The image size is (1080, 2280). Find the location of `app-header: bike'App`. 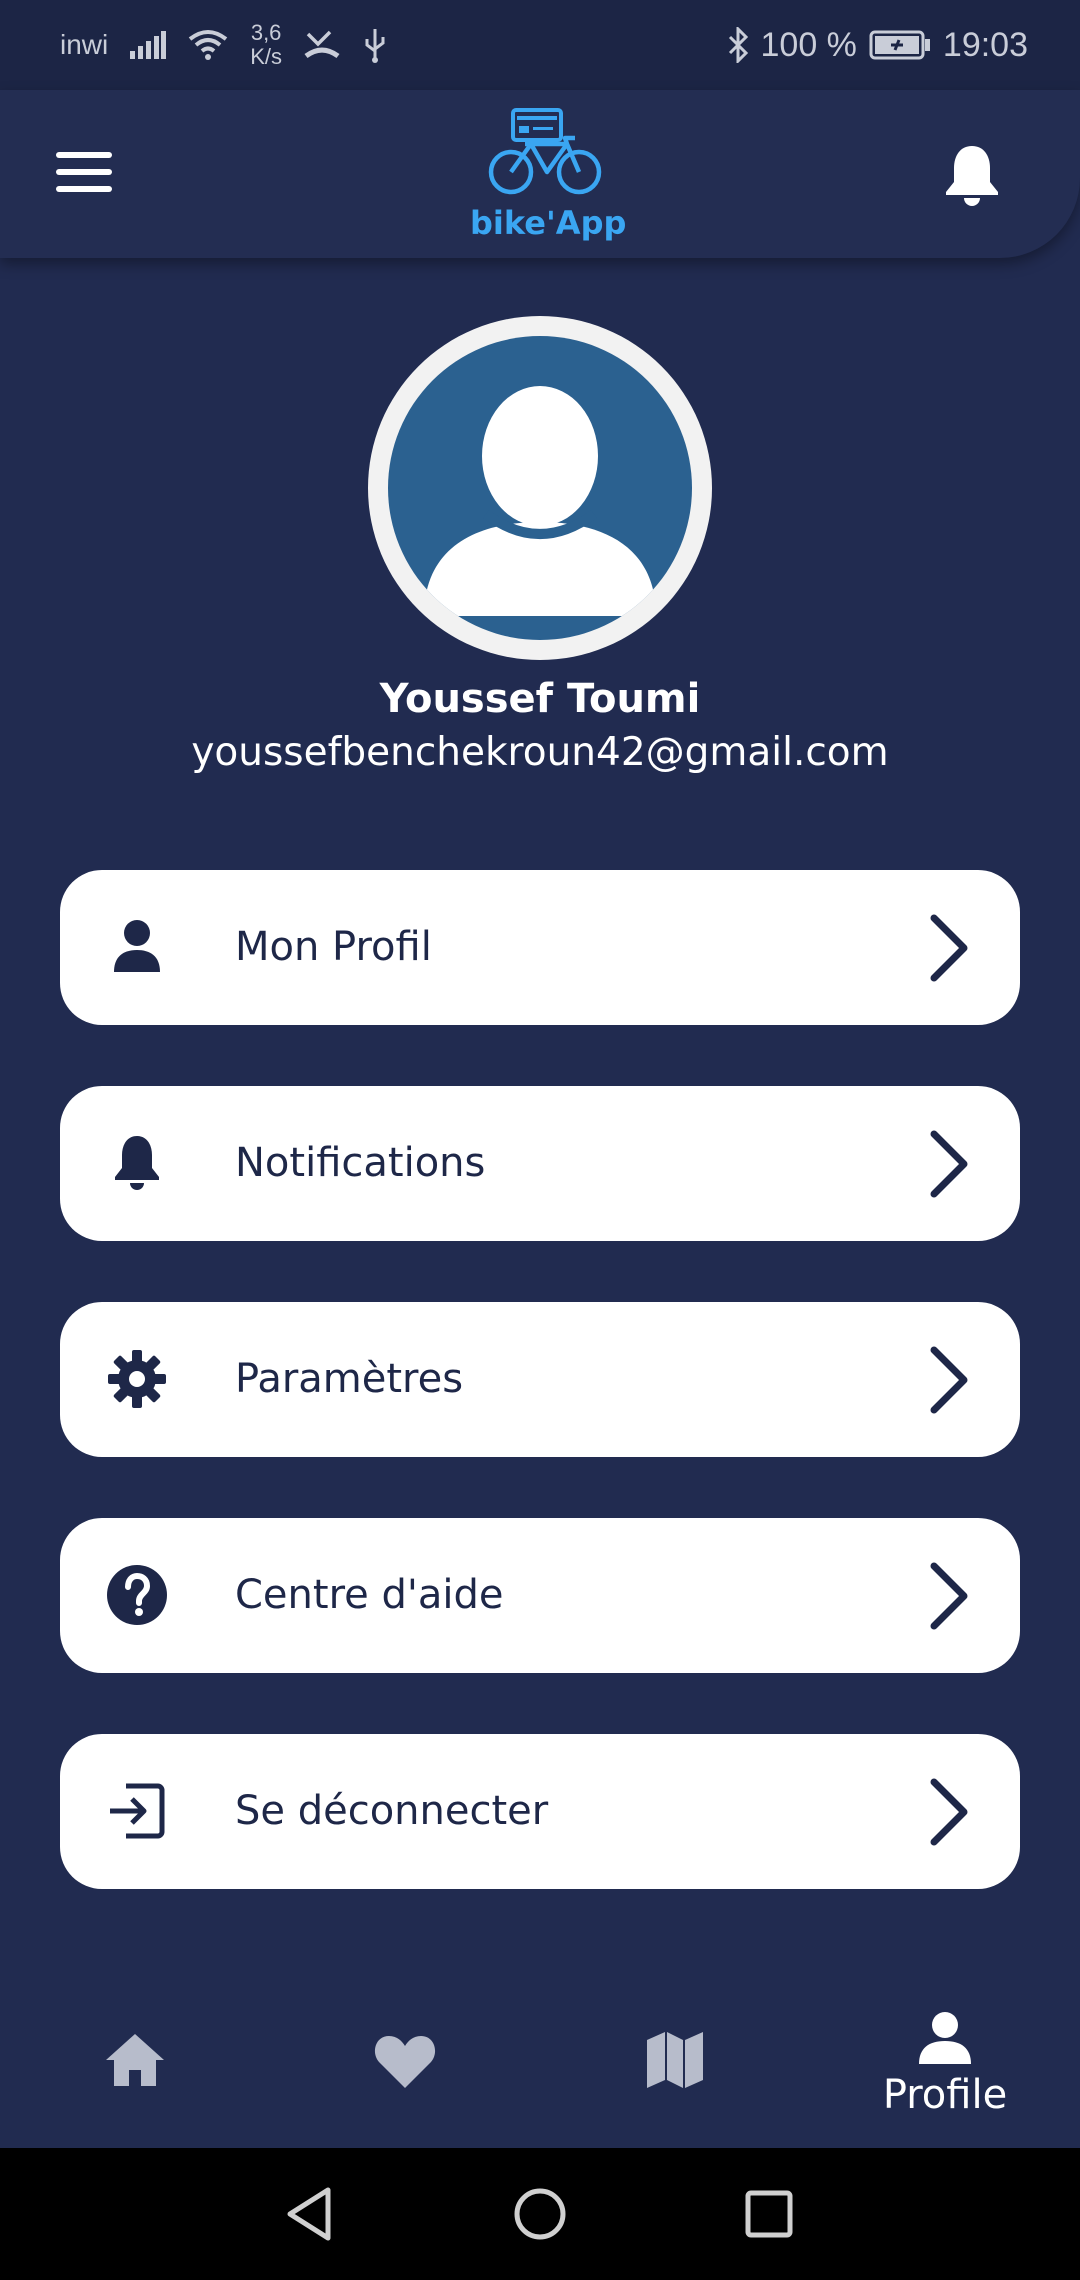

app-header: bike'App is located at coordinates (540, 174).